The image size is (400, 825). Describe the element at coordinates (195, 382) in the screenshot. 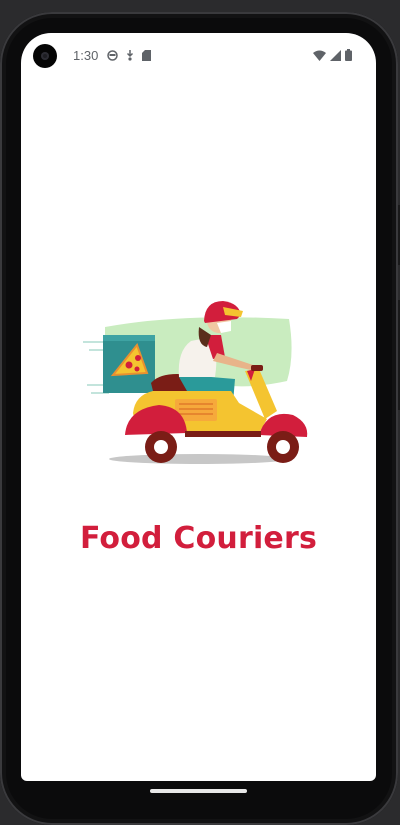

I see `delivery-scooter-illustration` at that location.